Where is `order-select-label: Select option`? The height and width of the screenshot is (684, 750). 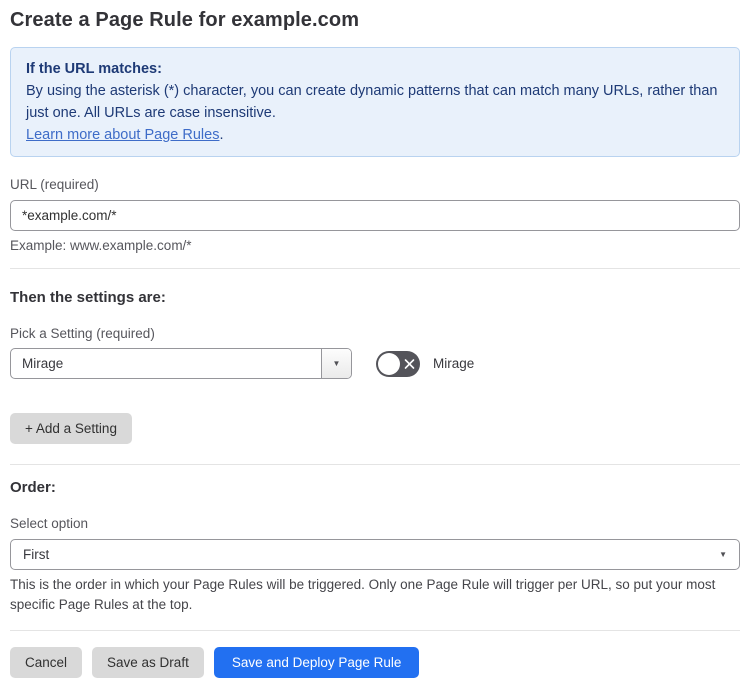 order-select-label: Select option is located at coordinates (49, 523).